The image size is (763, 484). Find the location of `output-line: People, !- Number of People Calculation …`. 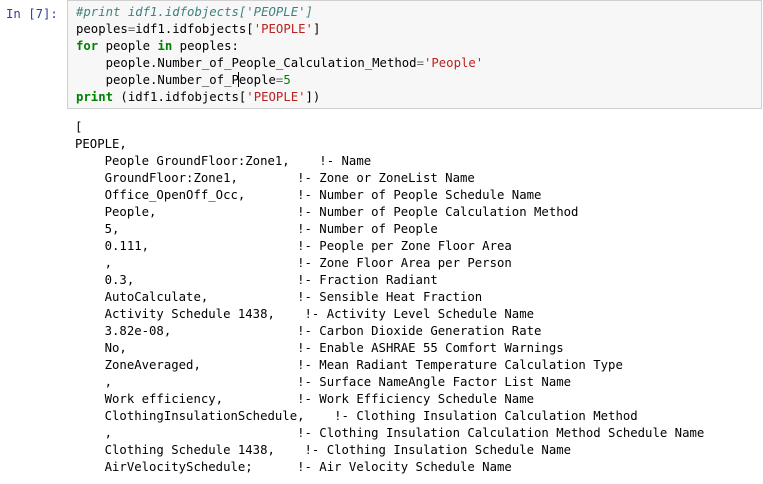

output-line: People, !- Number of People Calculation … is located at coordinates (327, 212).